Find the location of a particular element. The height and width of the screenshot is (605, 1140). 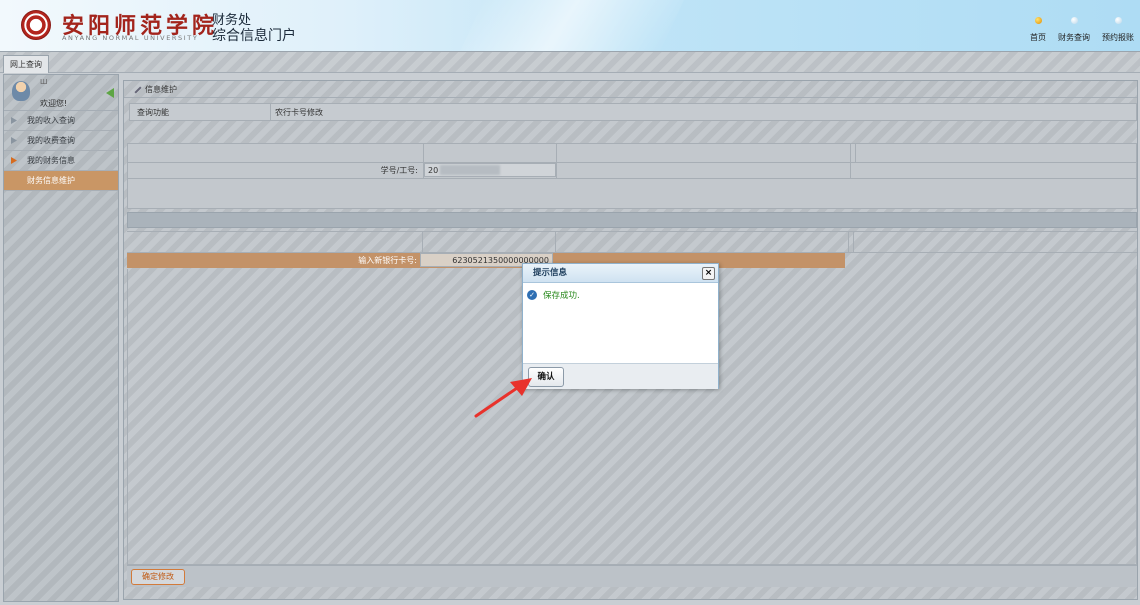

avatar is located at coordinates (21, 91).